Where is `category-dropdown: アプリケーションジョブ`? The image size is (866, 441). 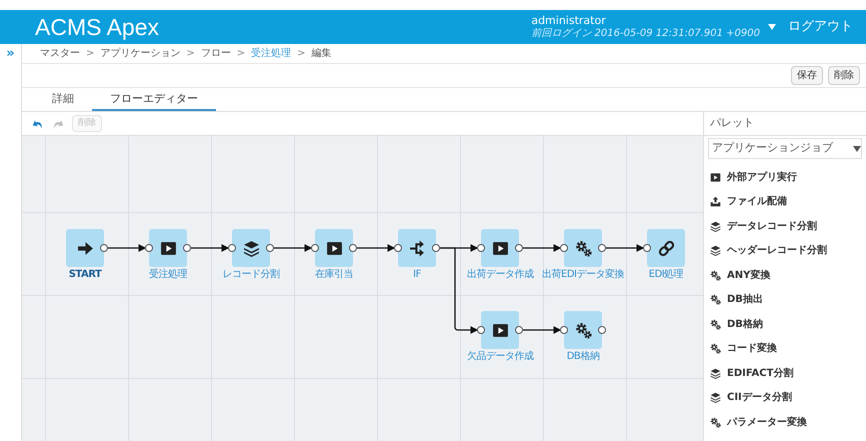 category-dropdown: アプリケーションジョブ is located at coordinates (785, 148).